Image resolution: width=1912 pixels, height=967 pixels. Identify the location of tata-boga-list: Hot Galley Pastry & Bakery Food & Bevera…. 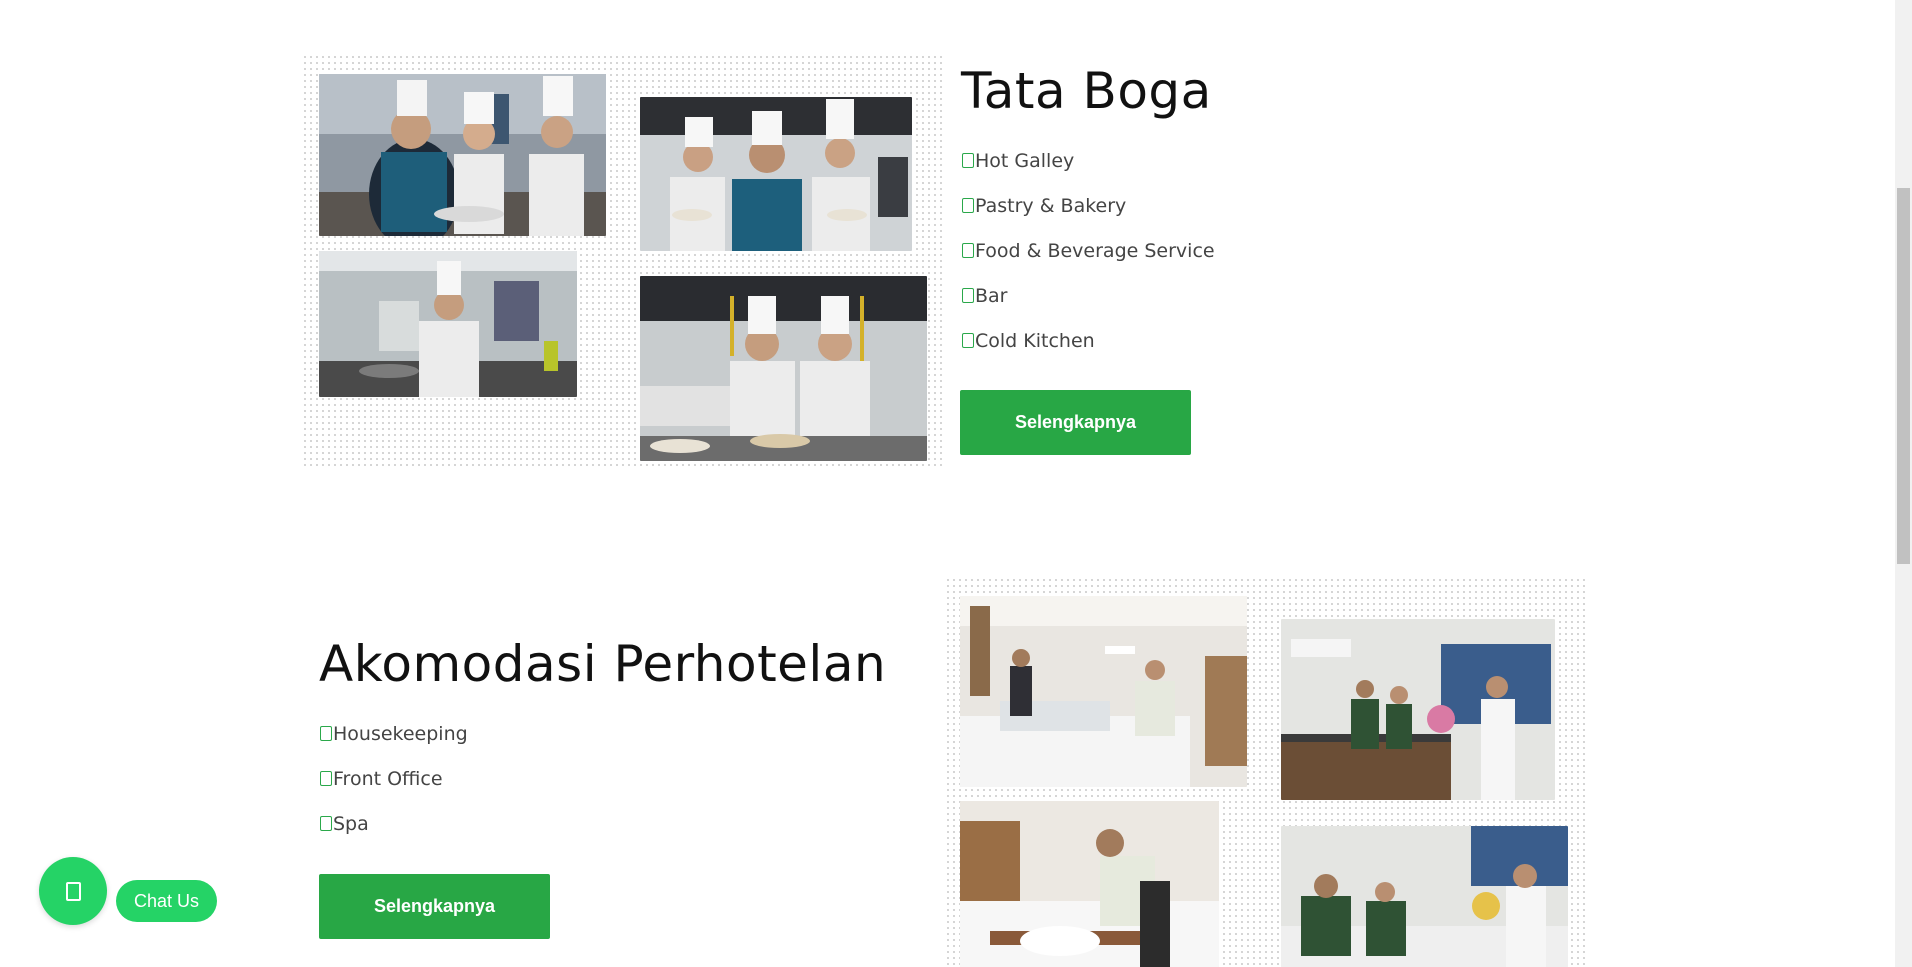
(1088, 260).